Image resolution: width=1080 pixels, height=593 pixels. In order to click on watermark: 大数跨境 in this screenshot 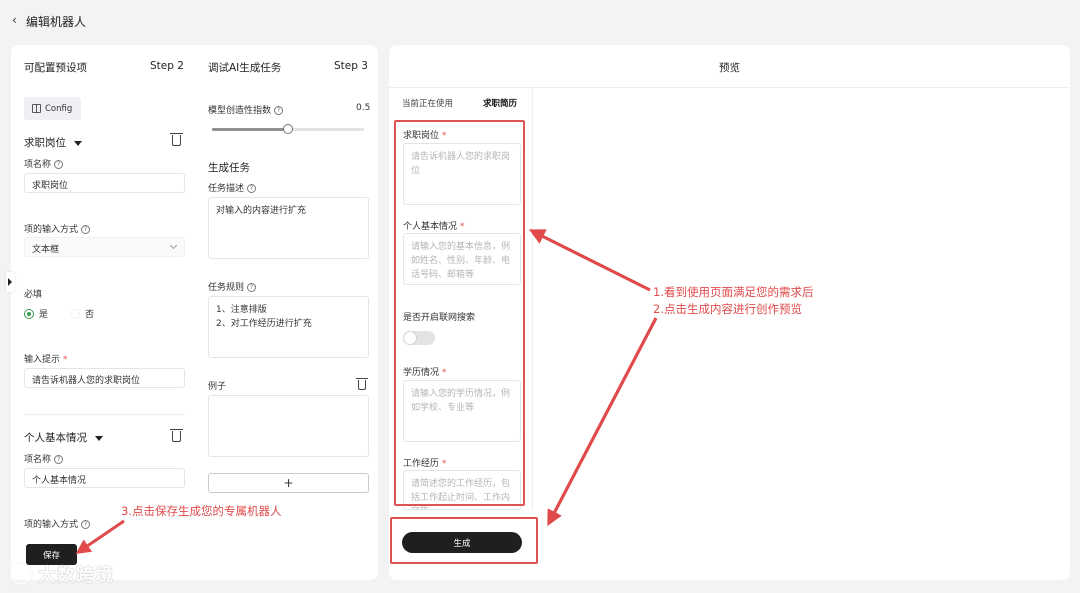, I will do `click(62, 574)`.